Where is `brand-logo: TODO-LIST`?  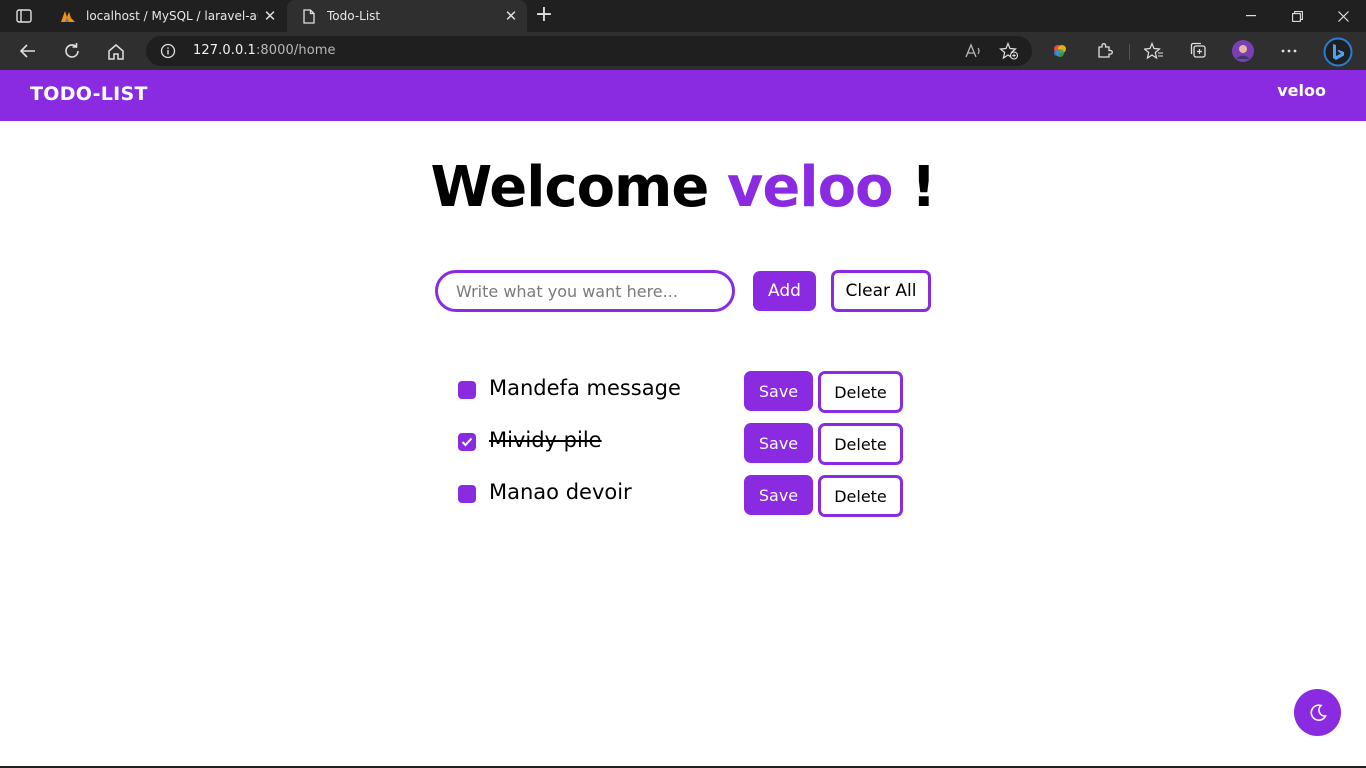 brand-logo: TODO-LIST is located at coordinates (89, 94).